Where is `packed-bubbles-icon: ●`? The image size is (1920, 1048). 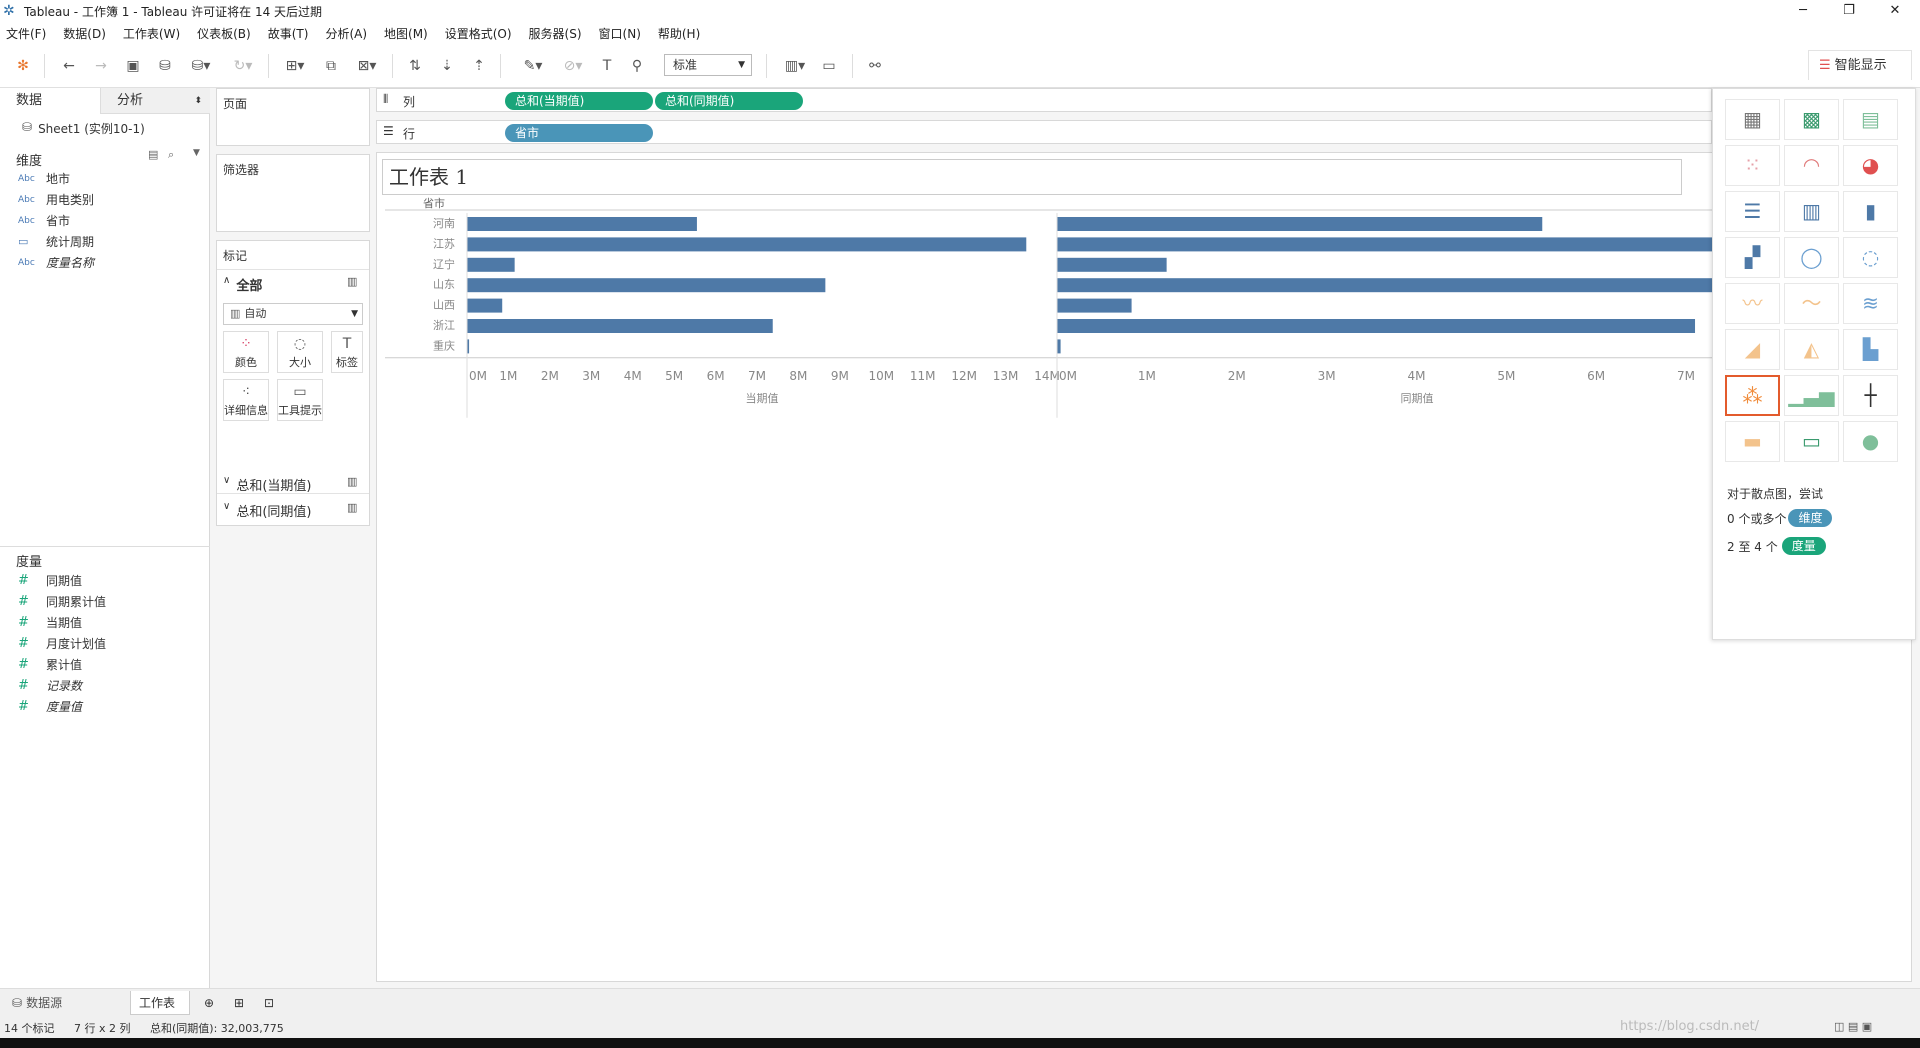 packed-bubbles-icon: ● is located at coordinates (1870, 441).